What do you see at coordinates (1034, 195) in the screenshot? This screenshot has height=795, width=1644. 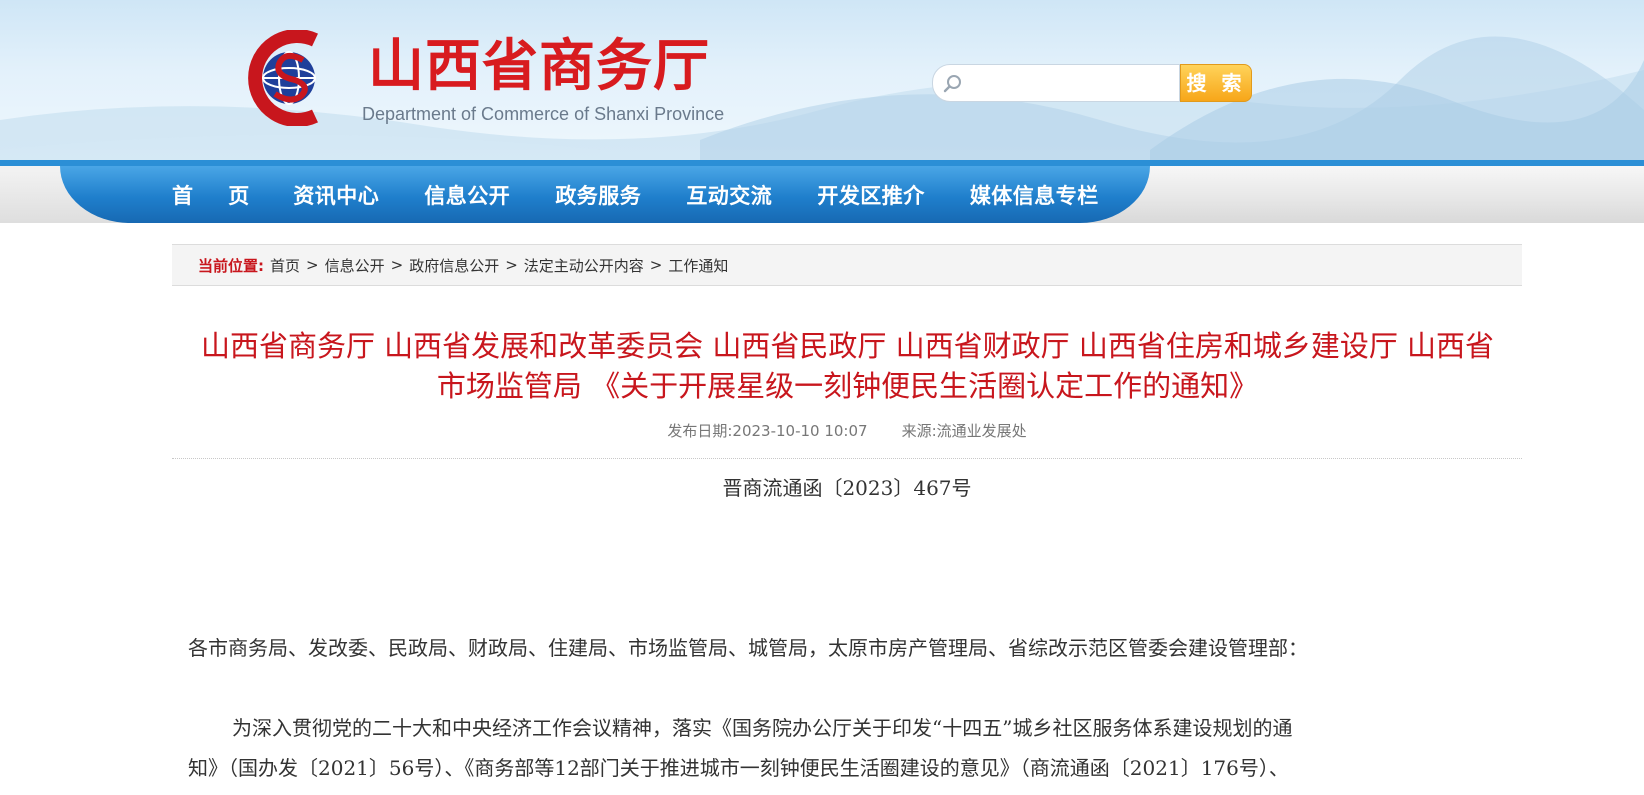 I see `nav-item-media-column: 媒体信息专栏` at bounding box center [1034, 195].